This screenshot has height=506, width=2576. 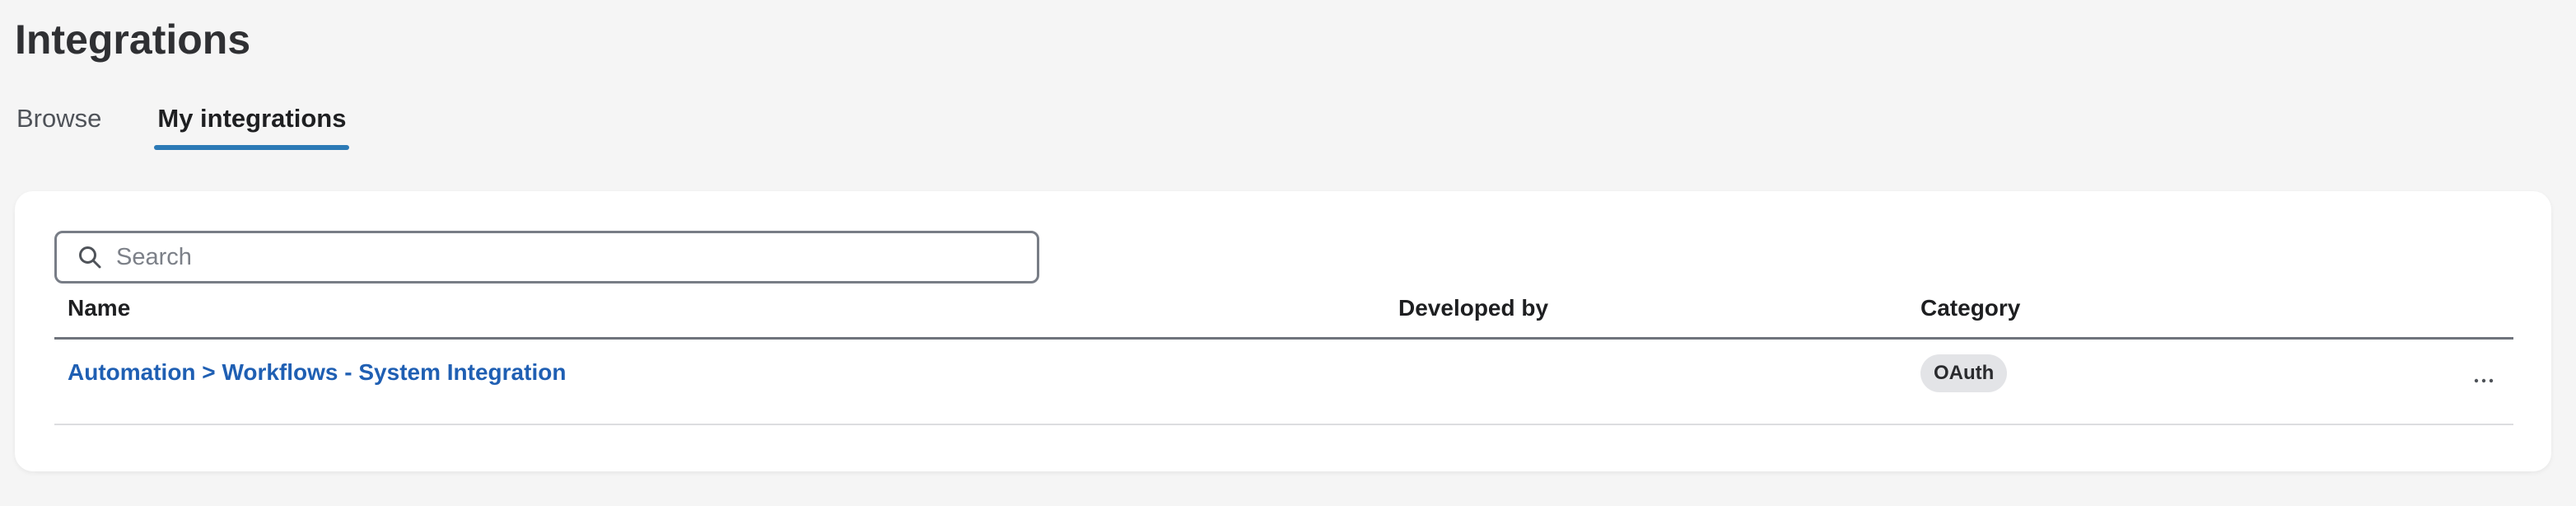 I want to click on tab-my-integrations: My integrations, so click(x=252, y=124).